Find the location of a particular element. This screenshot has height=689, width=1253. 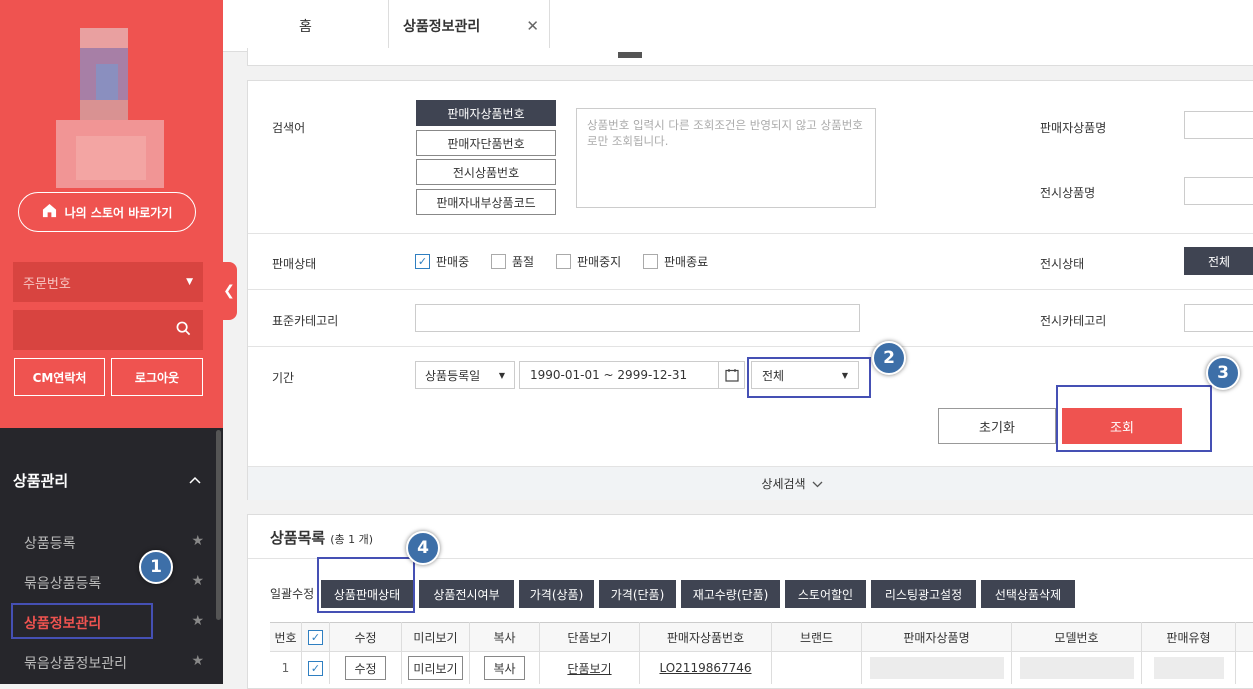

menu-item-bundle-info: 묶음상품정보관리 ★ is located at coordinates (114, 663).